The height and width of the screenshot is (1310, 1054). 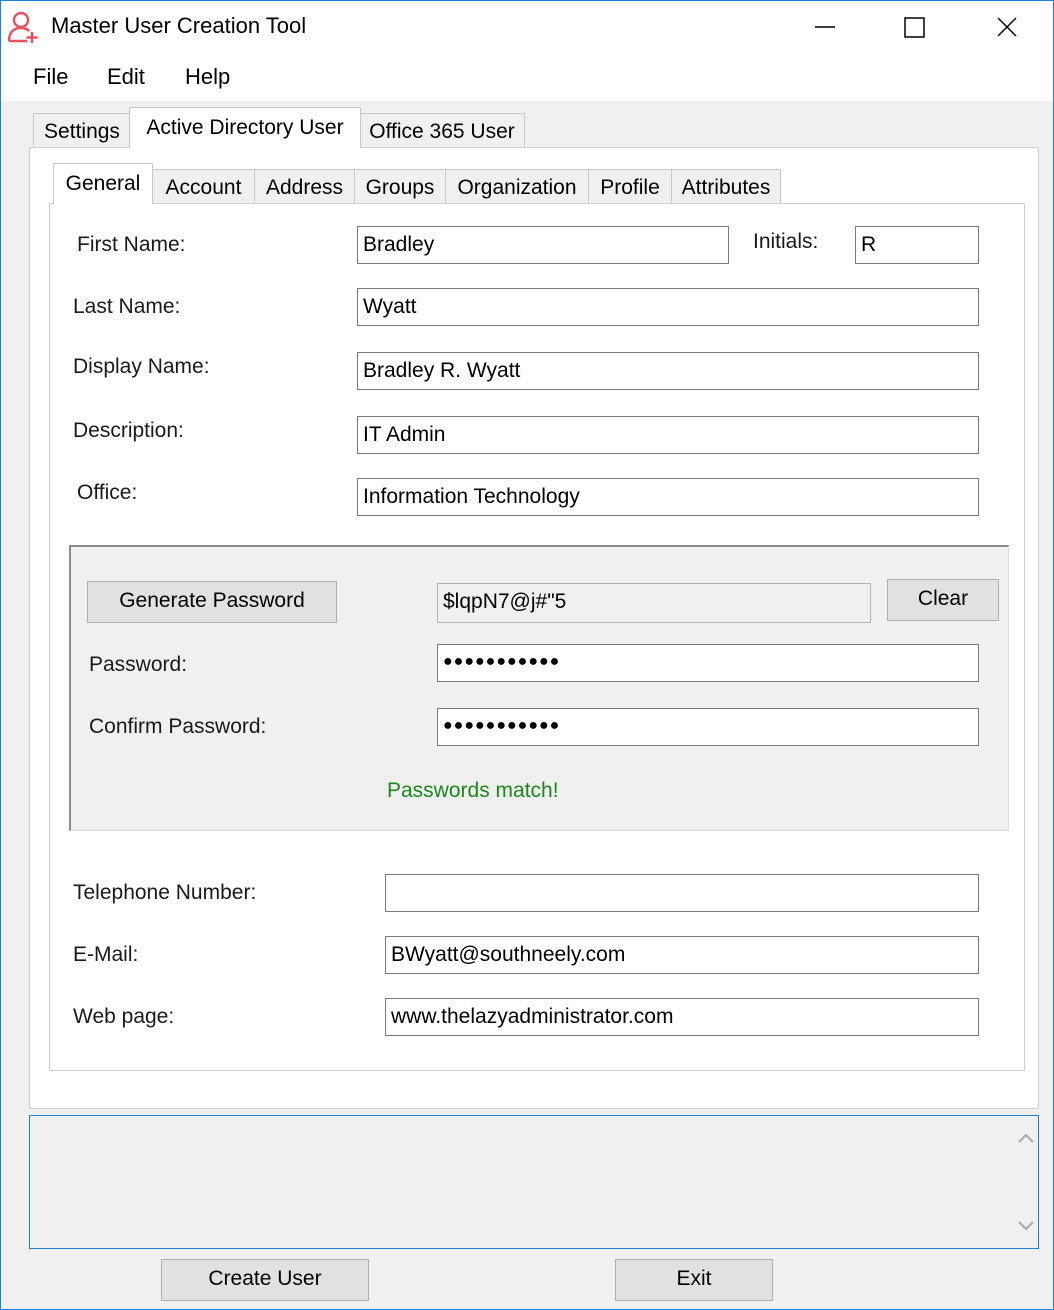 What do you see at coordinates (654, 603) in the screenshot?
I see `generated-password-field: $lqpN7@j#"5` at bounding box center [654, 603].